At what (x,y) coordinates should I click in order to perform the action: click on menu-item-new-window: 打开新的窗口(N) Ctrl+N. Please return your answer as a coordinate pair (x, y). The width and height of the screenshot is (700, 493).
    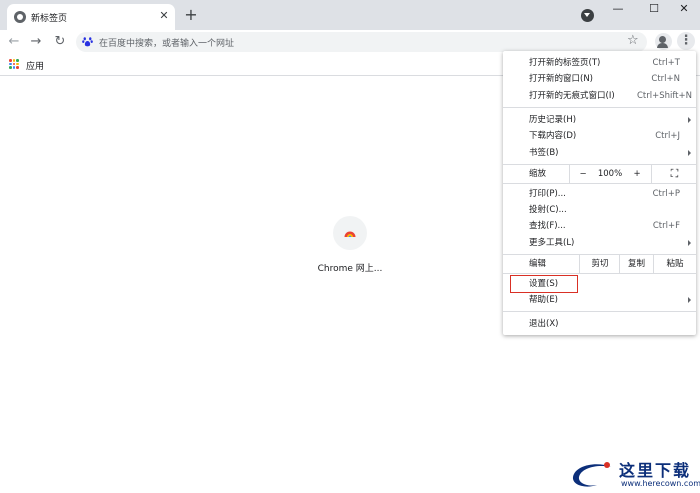
    Looking at the image, I should click on (599, 79).